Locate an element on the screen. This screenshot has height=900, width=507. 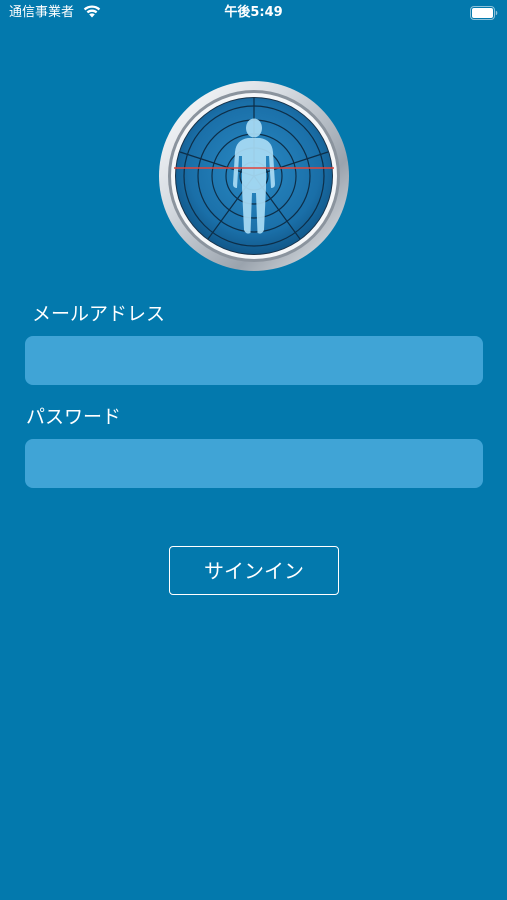
status-bar: 通信事業者 午後5:49 is located at coordinates (253, 14).